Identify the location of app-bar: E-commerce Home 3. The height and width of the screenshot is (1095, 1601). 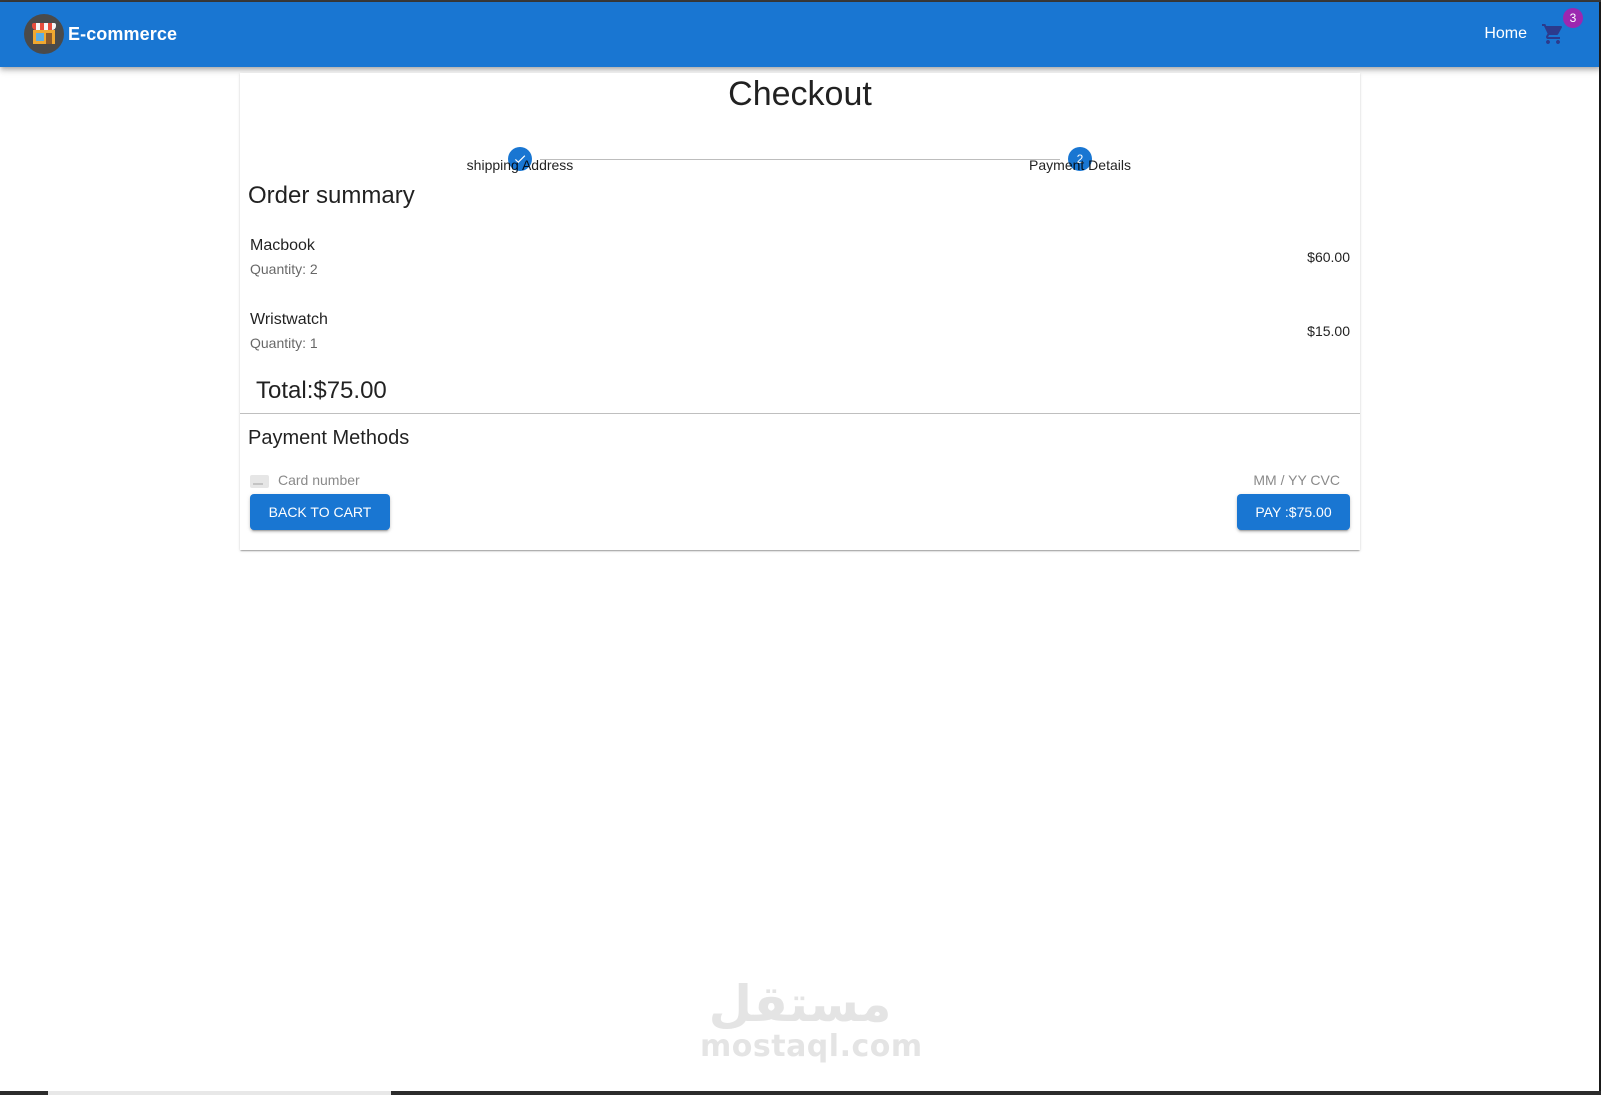
(800, 34).